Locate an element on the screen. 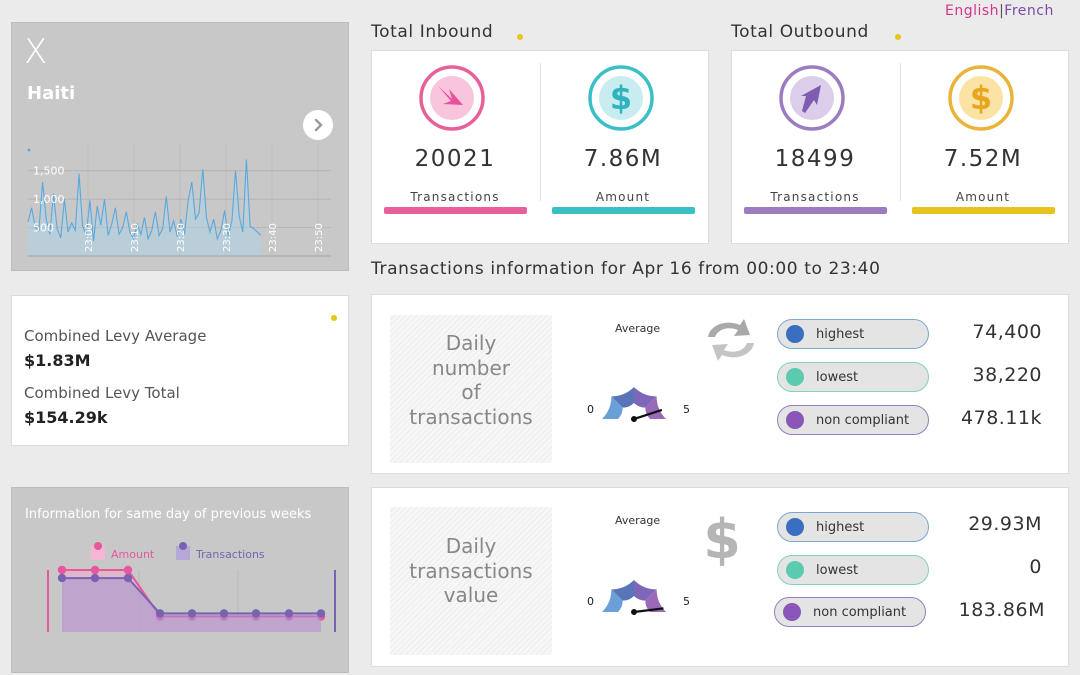 The width and height of the screenshot is (1080, 675). inbound-transactions-value: 20021 is located at coordinates (455, 159).